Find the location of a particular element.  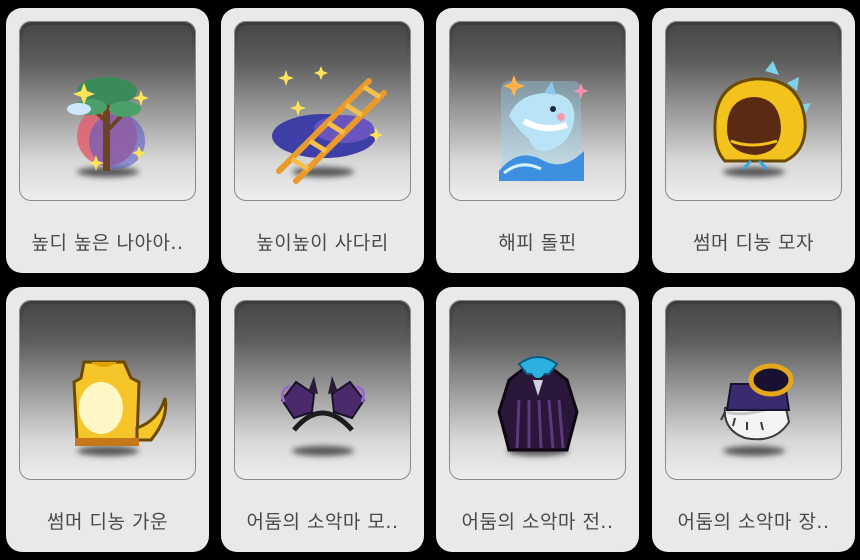

ladder-icon is located at coordinates (329, 125).